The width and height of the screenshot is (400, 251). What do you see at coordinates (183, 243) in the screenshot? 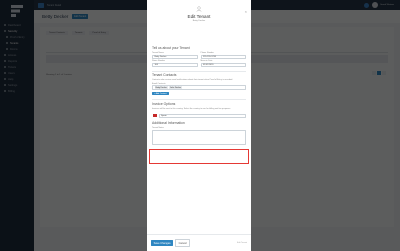
I see `cancel-button: Cancel` at bounding box center [183, 243].